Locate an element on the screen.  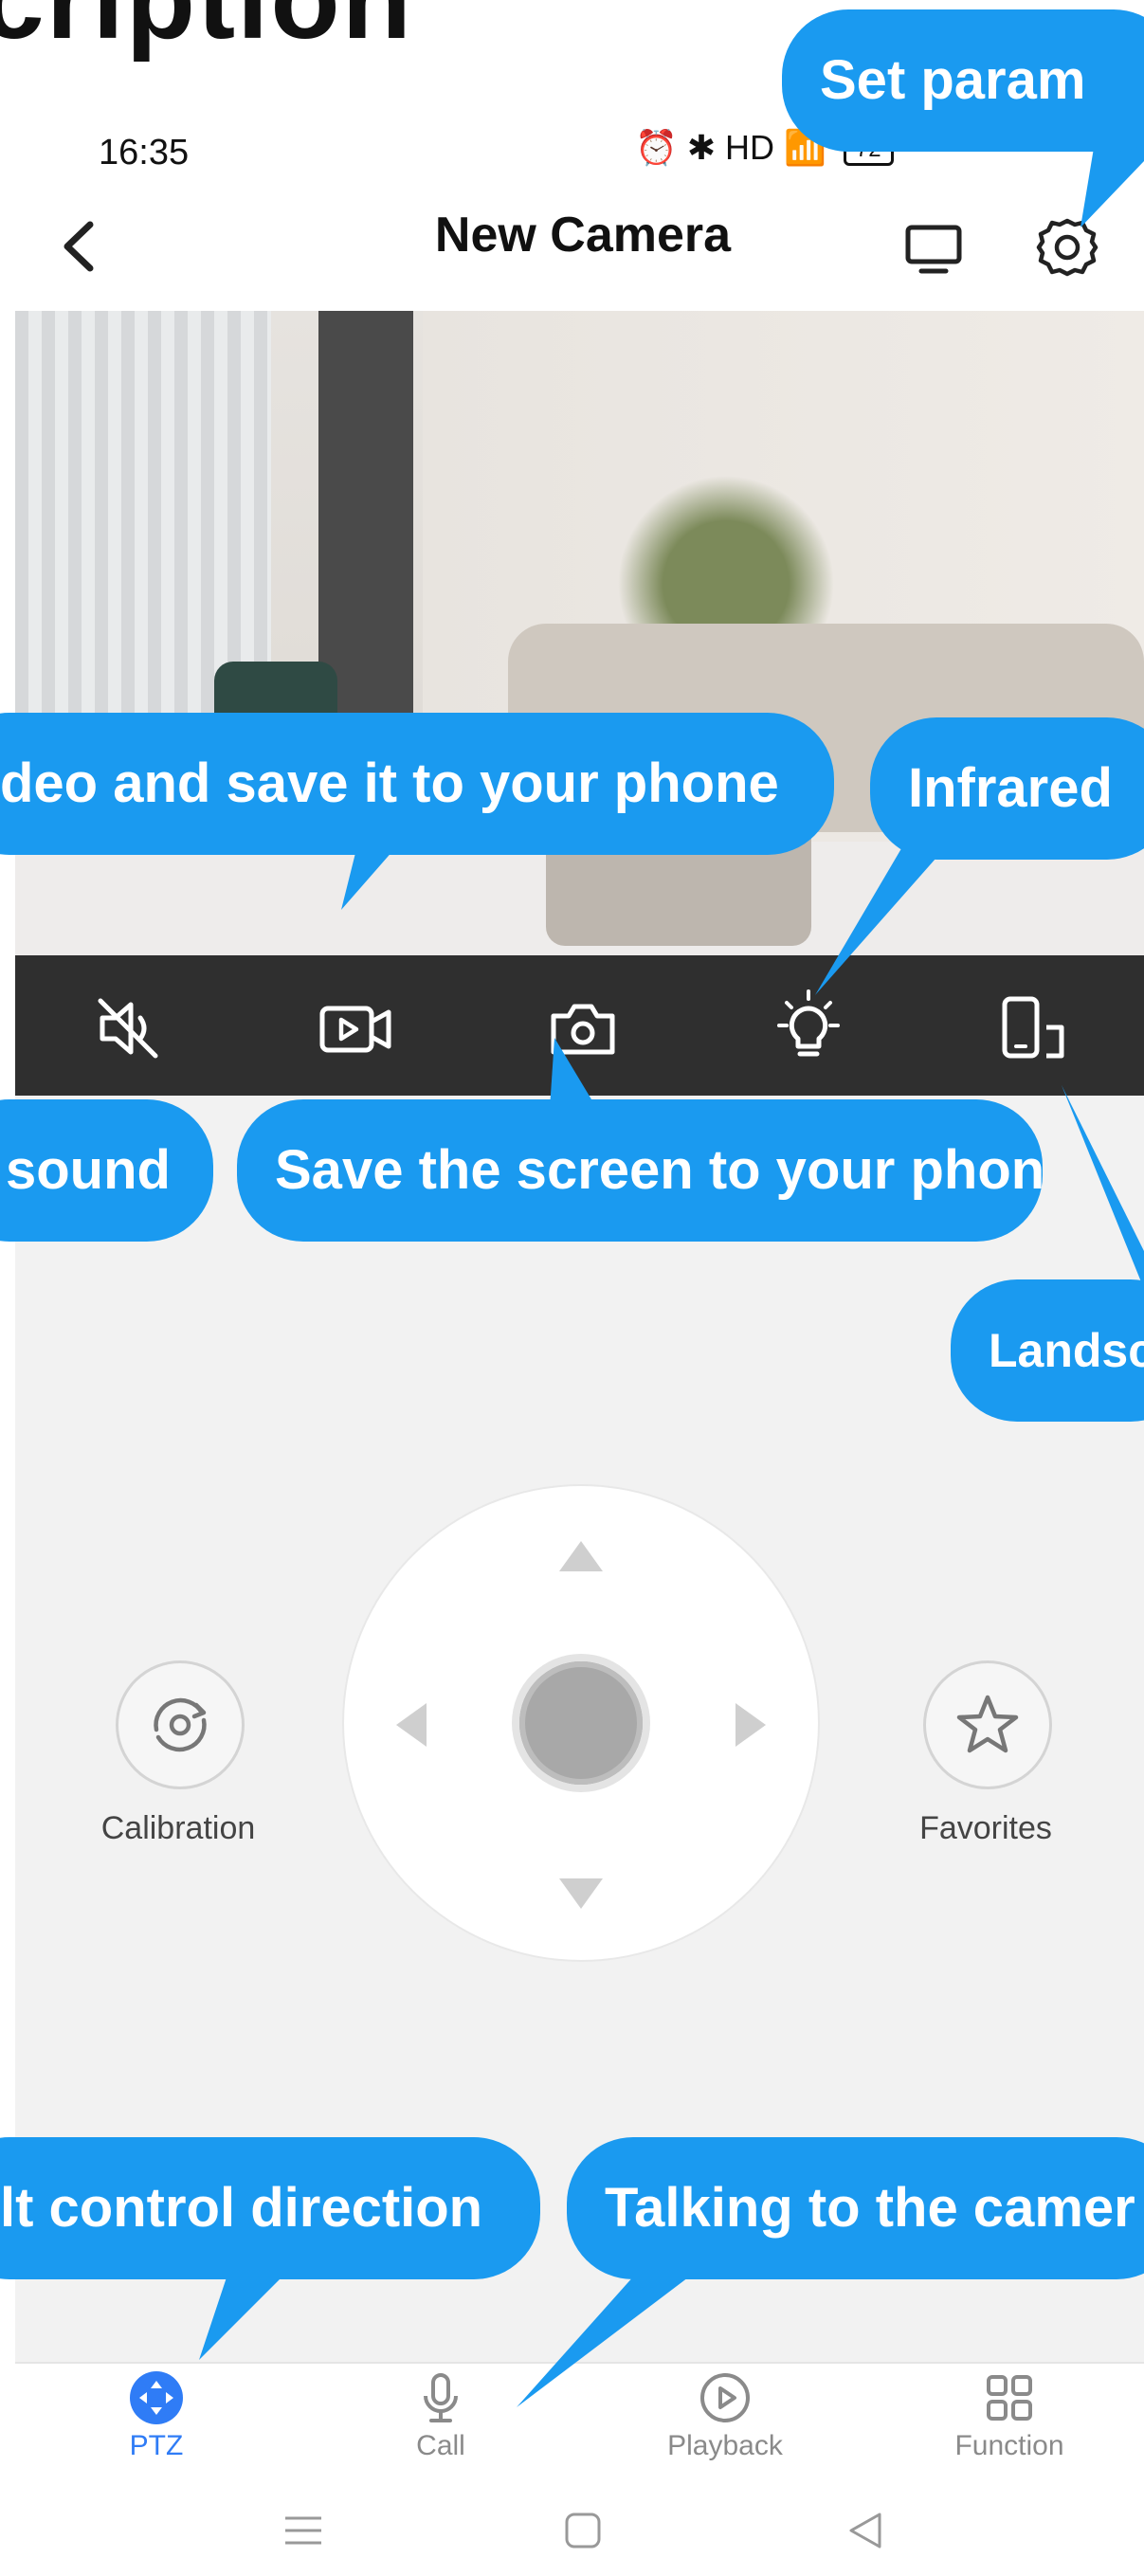
pointer-talking is located at coordinates (604, 2341).